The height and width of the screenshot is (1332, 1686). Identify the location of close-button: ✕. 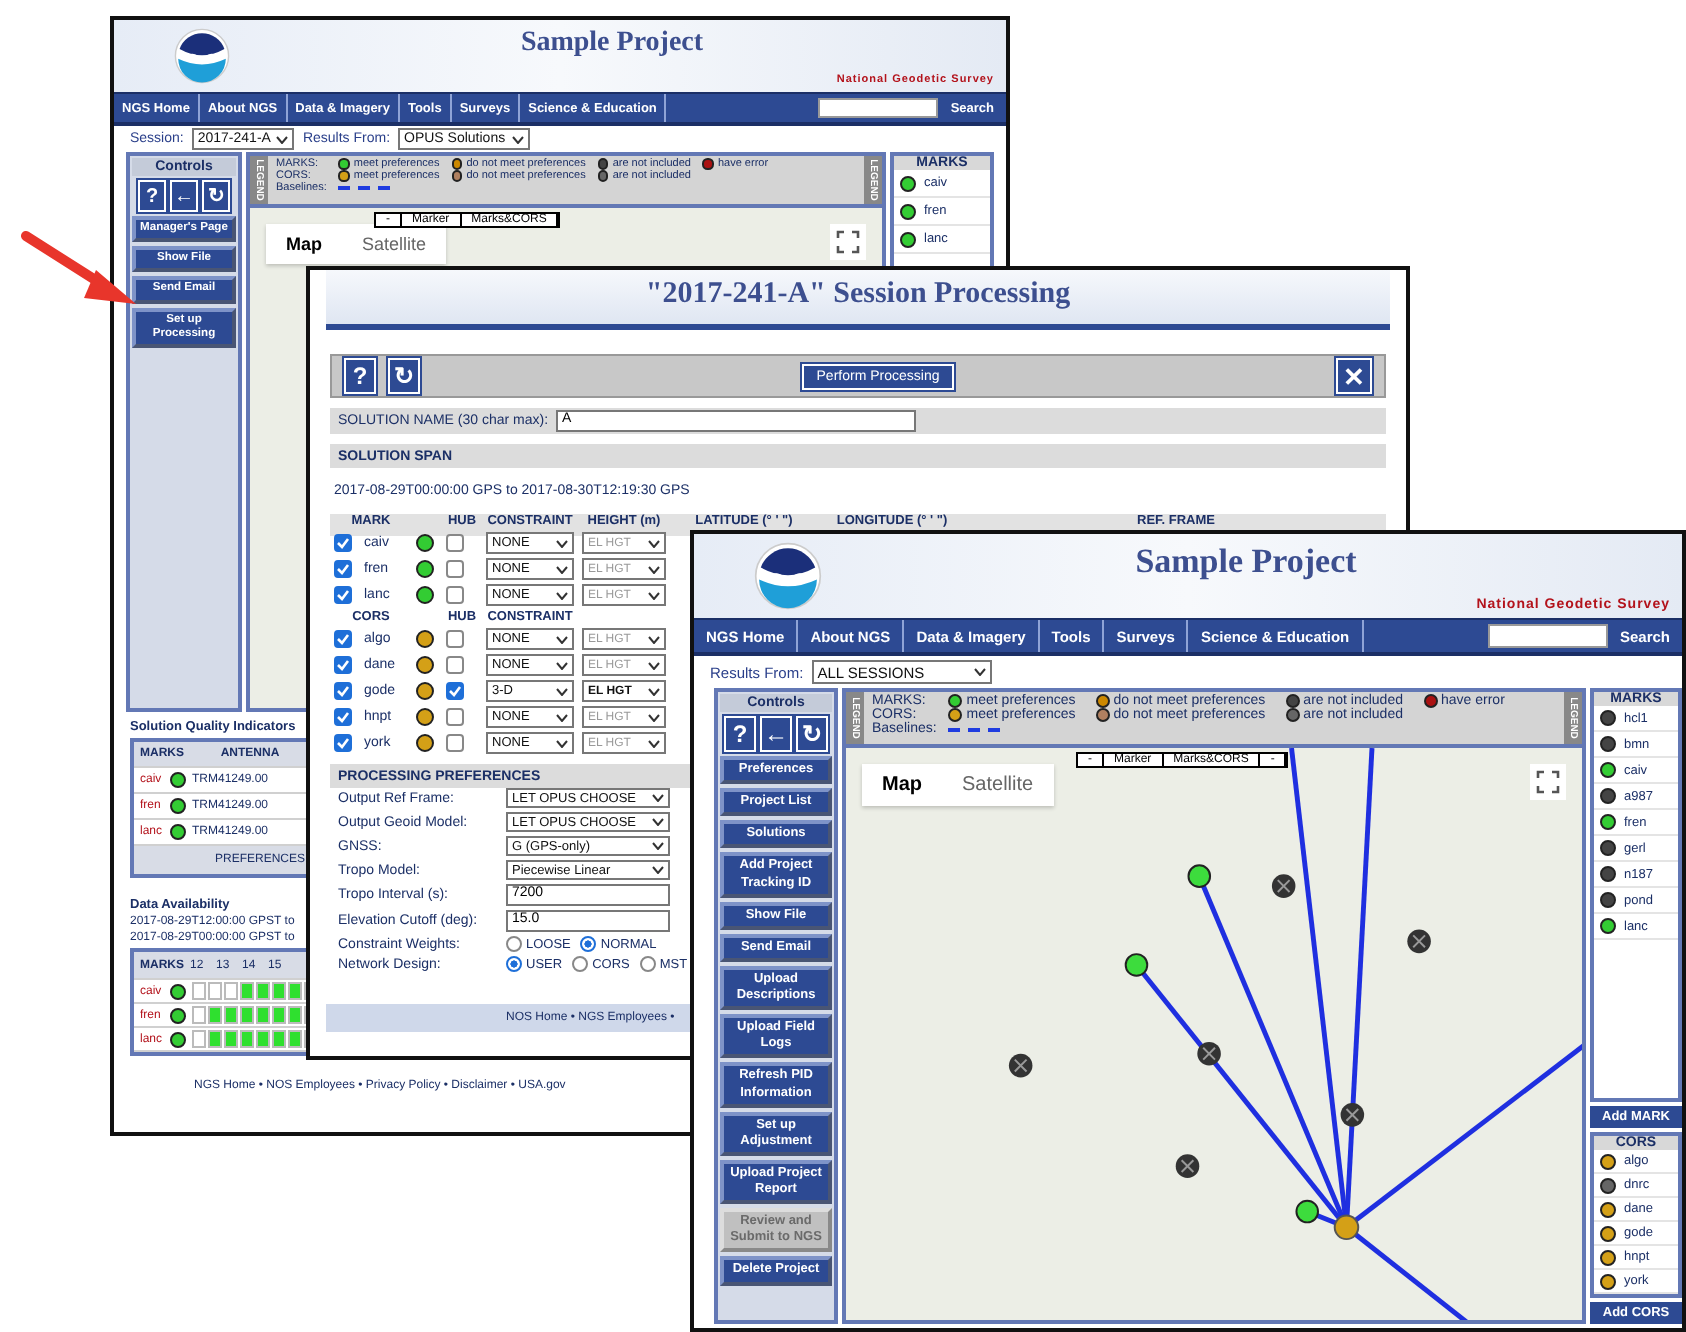
(1354, 376).